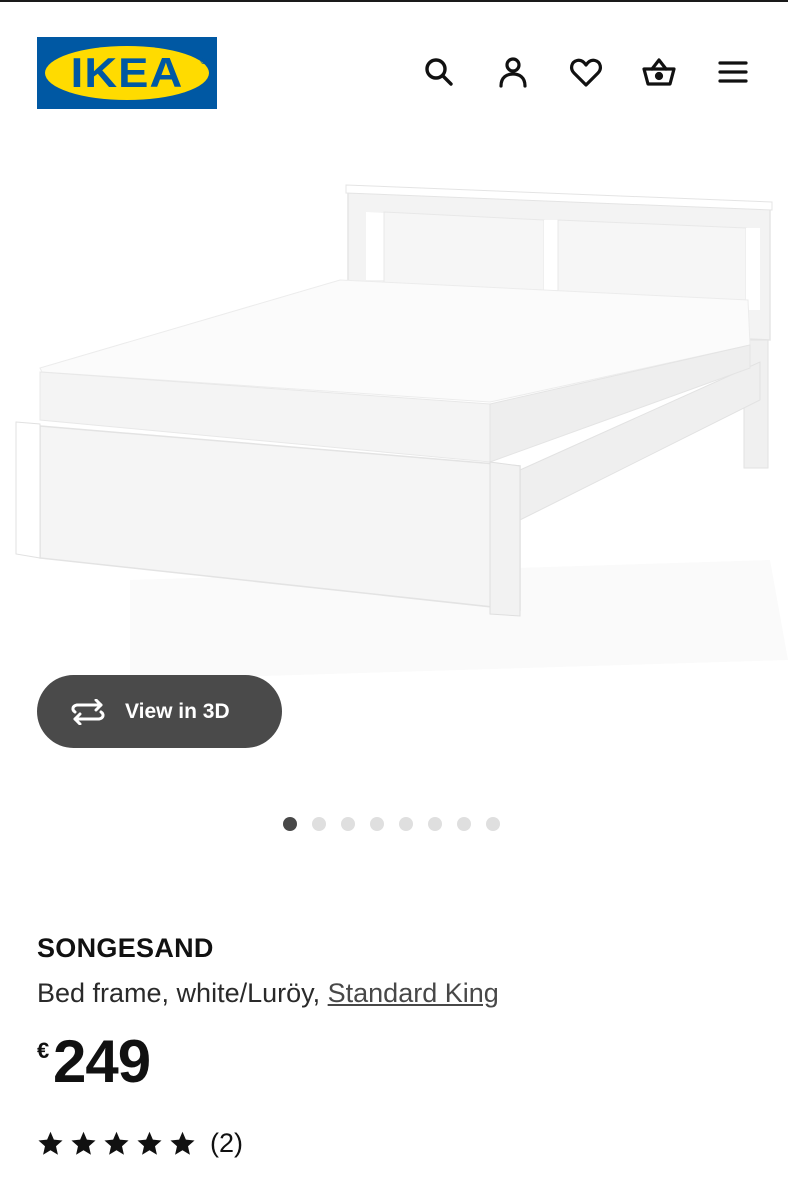  I want to click on price-currency: €, so click(43, 1050).